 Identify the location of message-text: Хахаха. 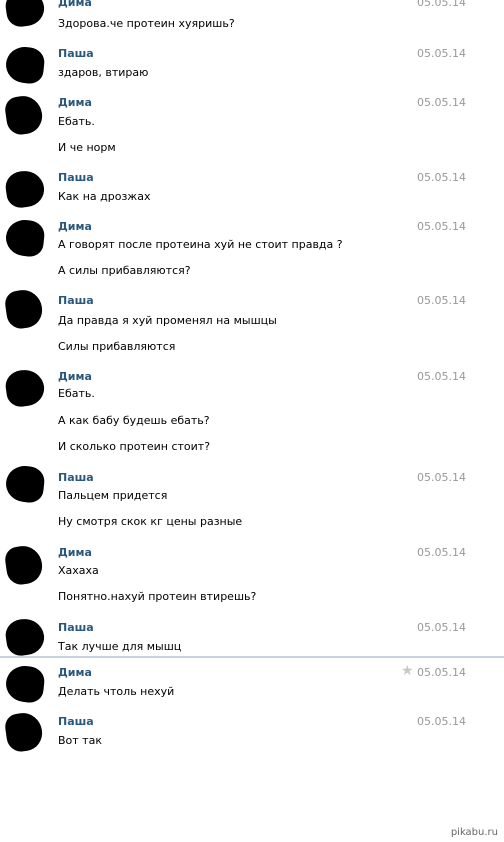
(78, 570).